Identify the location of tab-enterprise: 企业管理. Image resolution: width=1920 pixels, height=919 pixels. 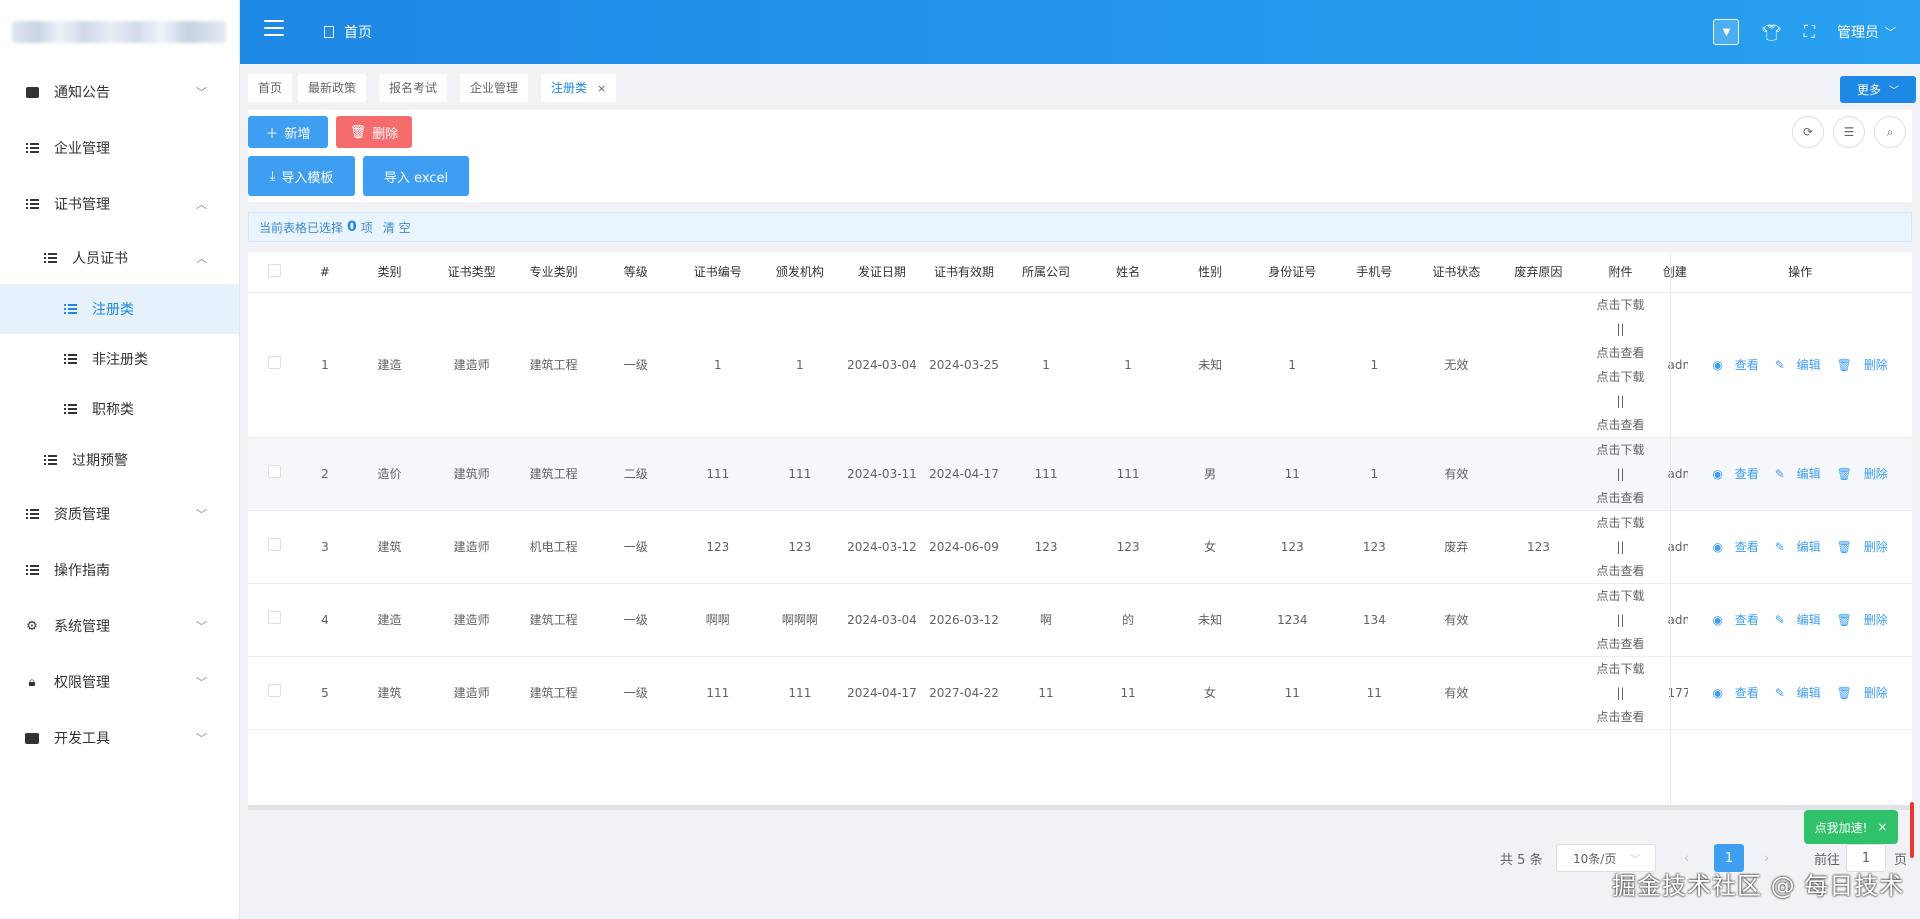
(494, 88).